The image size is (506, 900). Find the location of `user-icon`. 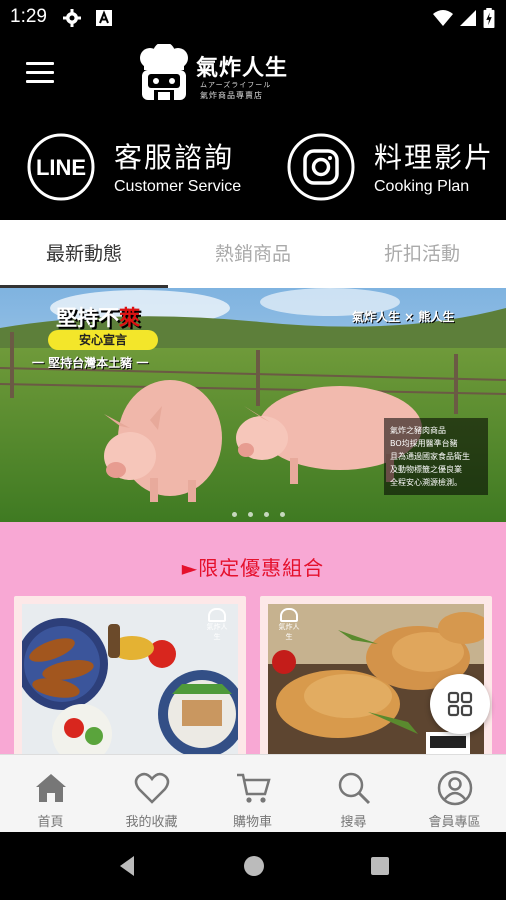

user-icon is located at coordinates (455, 788).